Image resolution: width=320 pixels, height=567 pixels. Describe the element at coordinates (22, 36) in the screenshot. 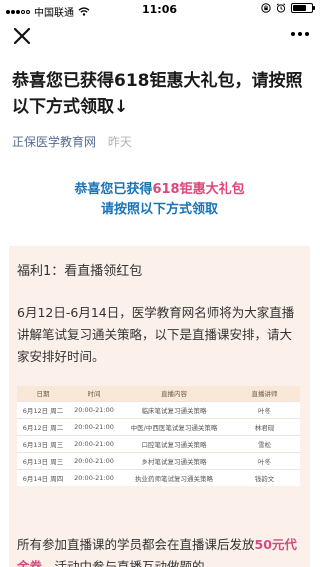

I see `close-icon` at that location.